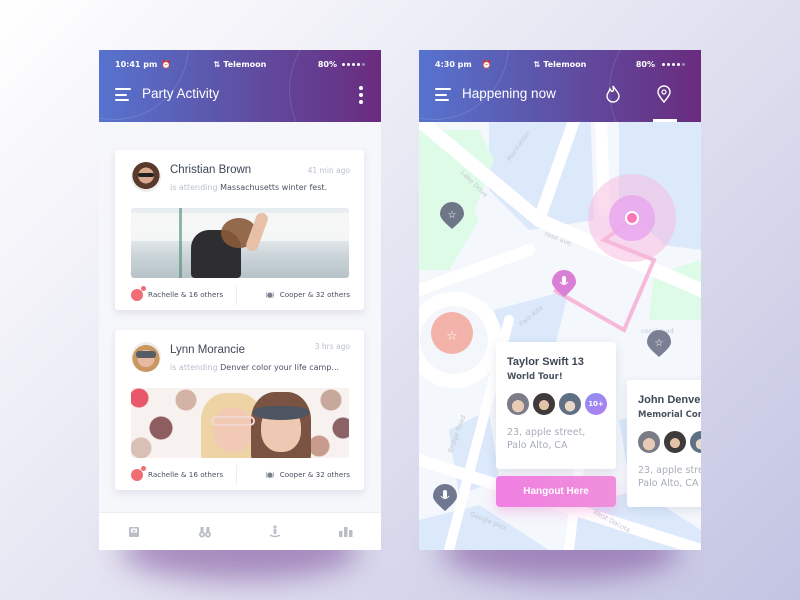 The height and width of the screenshot is (600, 800). I want to click on event-link: Massachusetts winter fest., so click(273, 187).